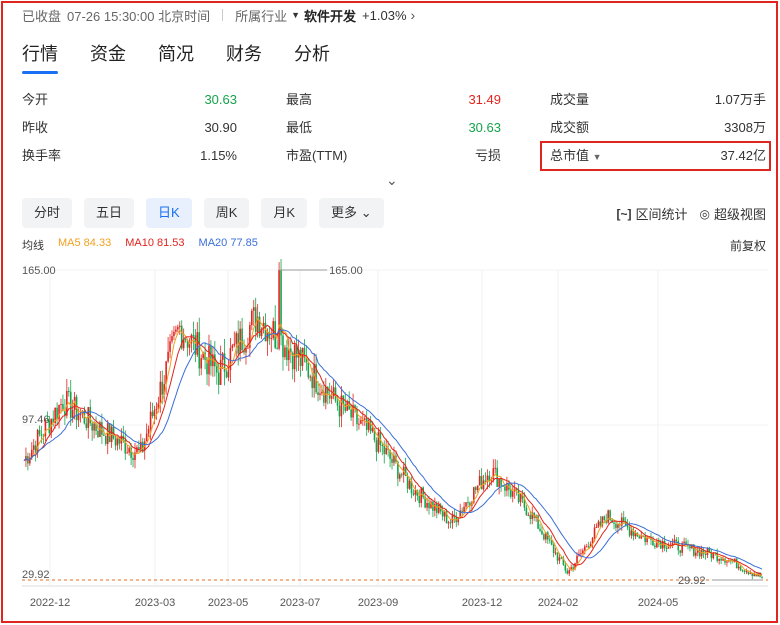  What do you see at coordinates (396, 100) in the screenshot?
I see `metrics-row: 今开 30.63 最高 31.49 成交量 1.07万手` at bounding box center [396, 100].